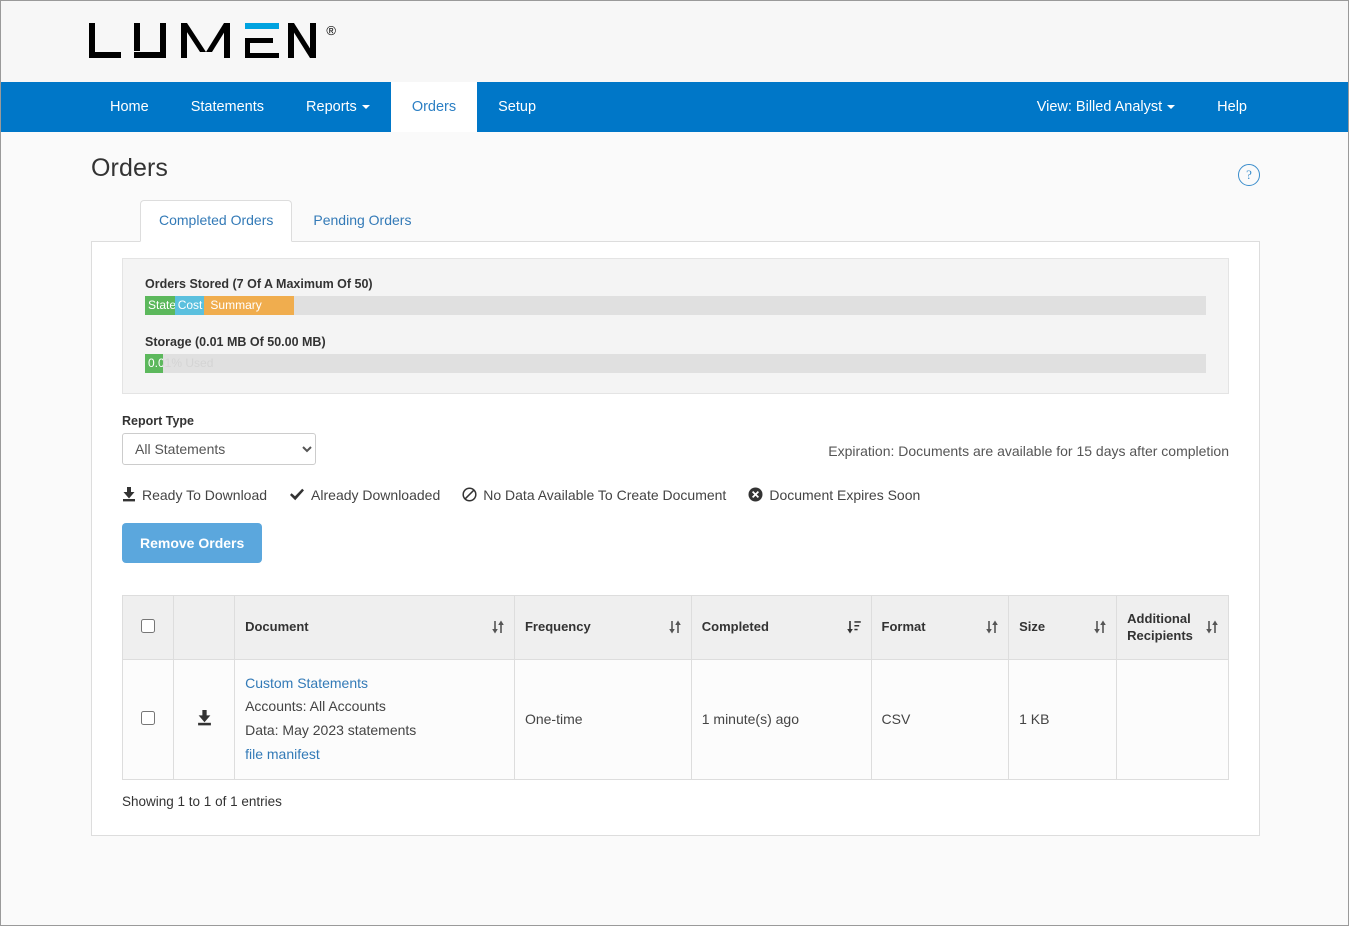 The height and width of the screenshot is (926, 1349). I want to click on th-label-document: Document, so click(277, 627).